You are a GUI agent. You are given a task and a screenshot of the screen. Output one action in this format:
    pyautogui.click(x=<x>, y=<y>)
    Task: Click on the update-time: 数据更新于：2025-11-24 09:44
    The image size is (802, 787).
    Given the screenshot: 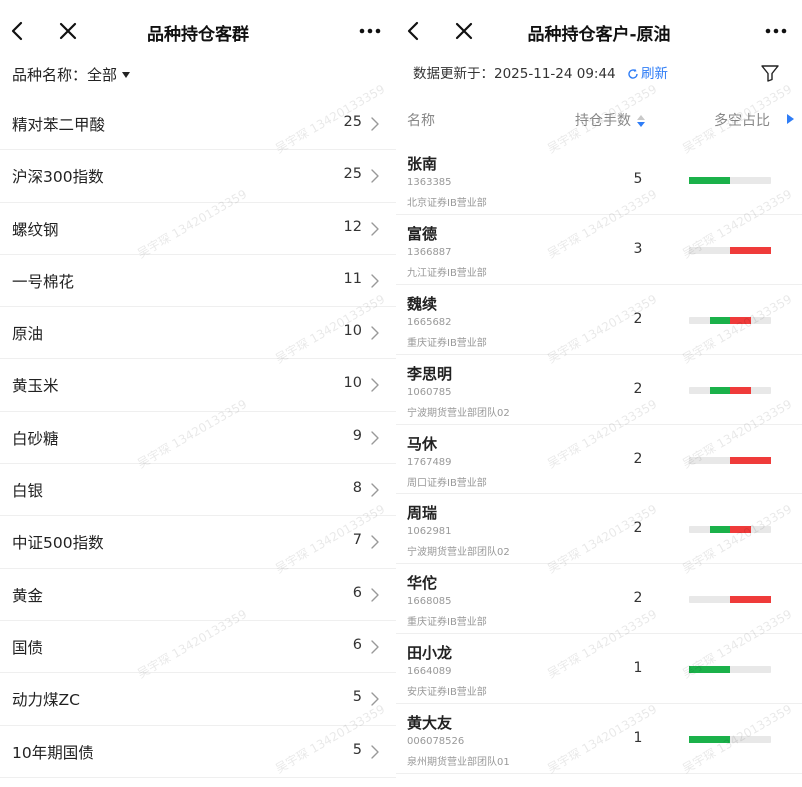 What is the action you would take?
    pyautogui.click(x=514, y=74)
    